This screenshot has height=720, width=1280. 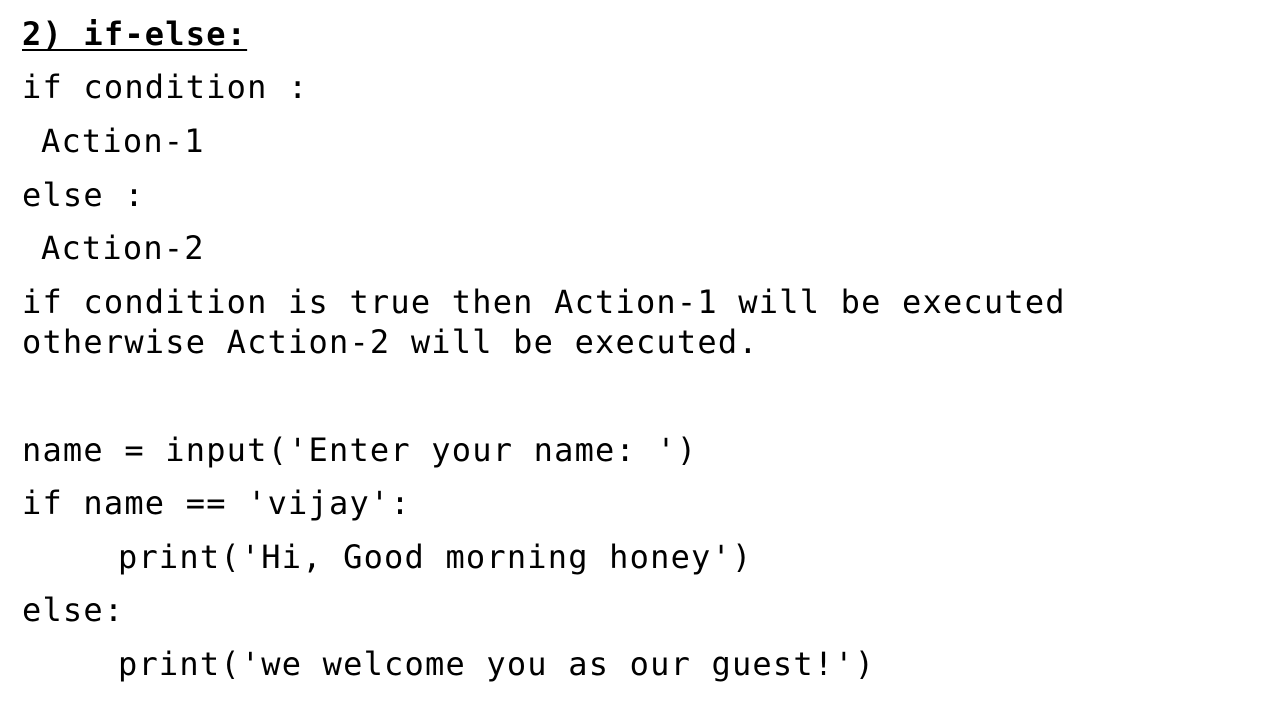 I want to click on section-heading: 2) if-else:, so click(x=135, y=34).